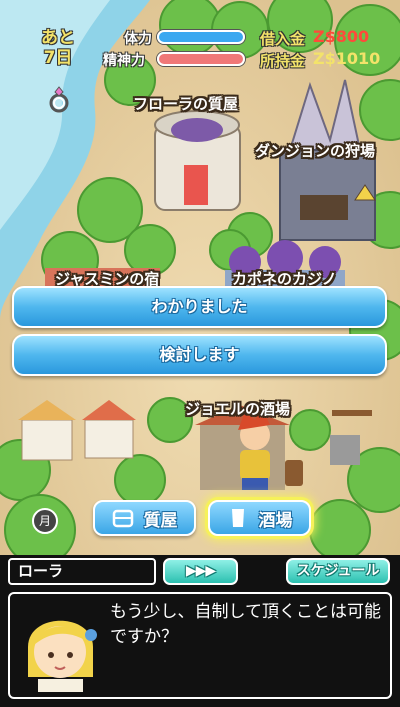 The width and height of the screenshot is (400, 707). What do you see at coordinates (201, 37) in the screenshot?
I see `stamina-bar` at bounding box center [201, 37].